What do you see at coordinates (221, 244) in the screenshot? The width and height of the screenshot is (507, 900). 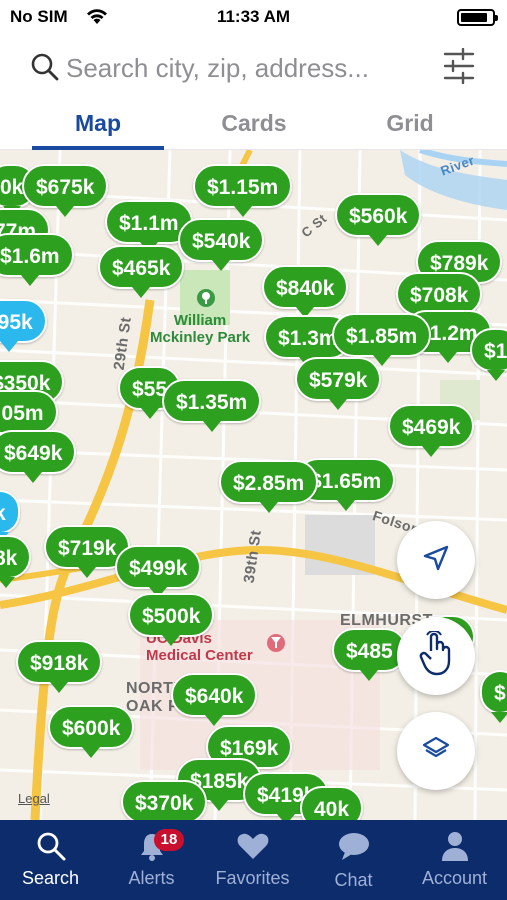 I see `price-pin: $540k` at bounding box center [221, 244].